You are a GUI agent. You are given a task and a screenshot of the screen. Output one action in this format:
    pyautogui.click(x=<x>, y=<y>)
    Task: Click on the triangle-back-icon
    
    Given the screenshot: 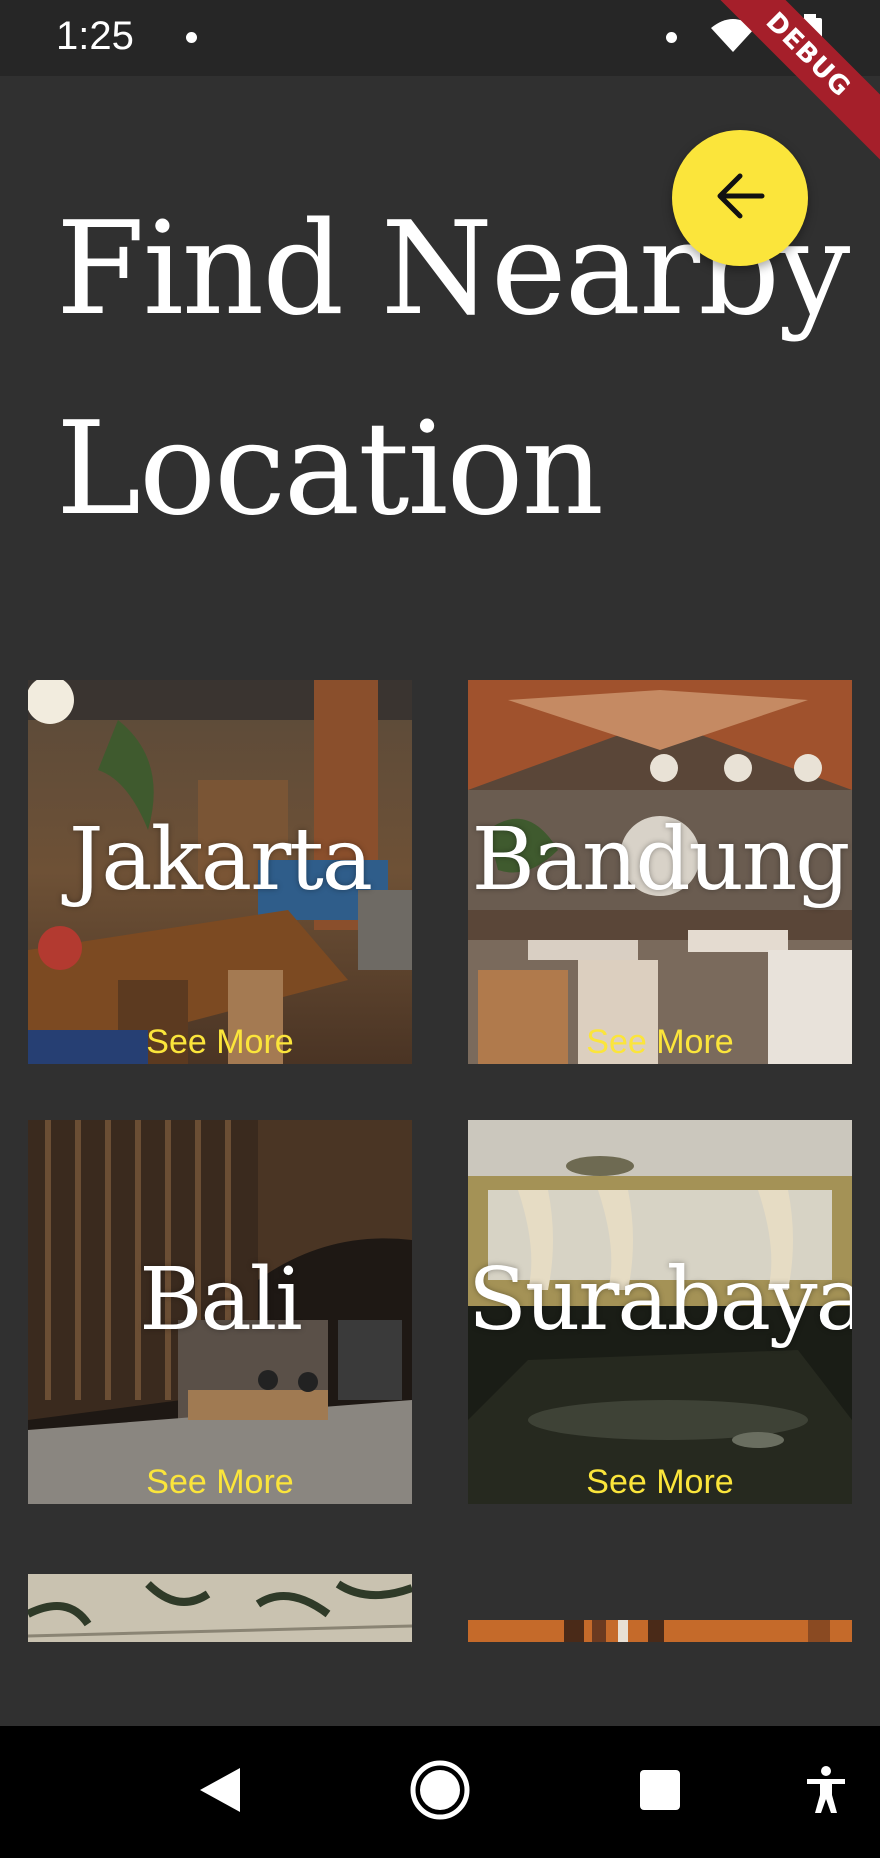 What is the action you would take?
    pyautogui.click(x=220, y=1792)
    